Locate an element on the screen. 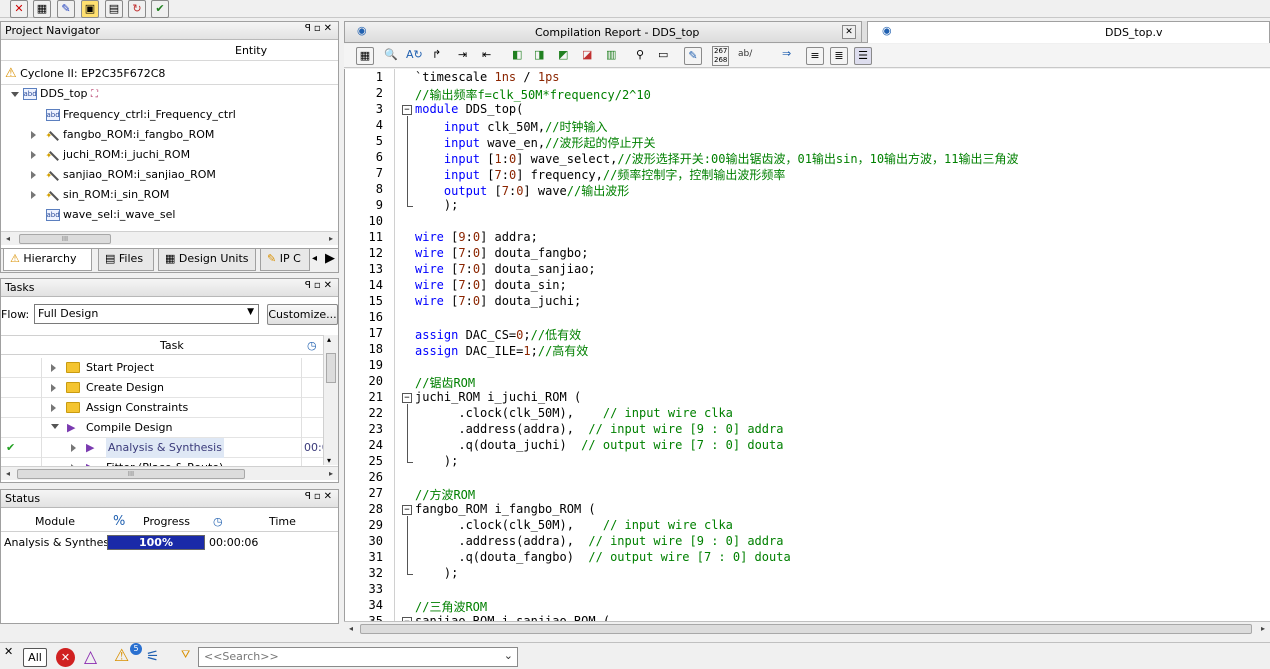 This screenshot has width=1270, height=669. editor-hscrollbar: ◂ ▸ is located at coordinates (807, 628).